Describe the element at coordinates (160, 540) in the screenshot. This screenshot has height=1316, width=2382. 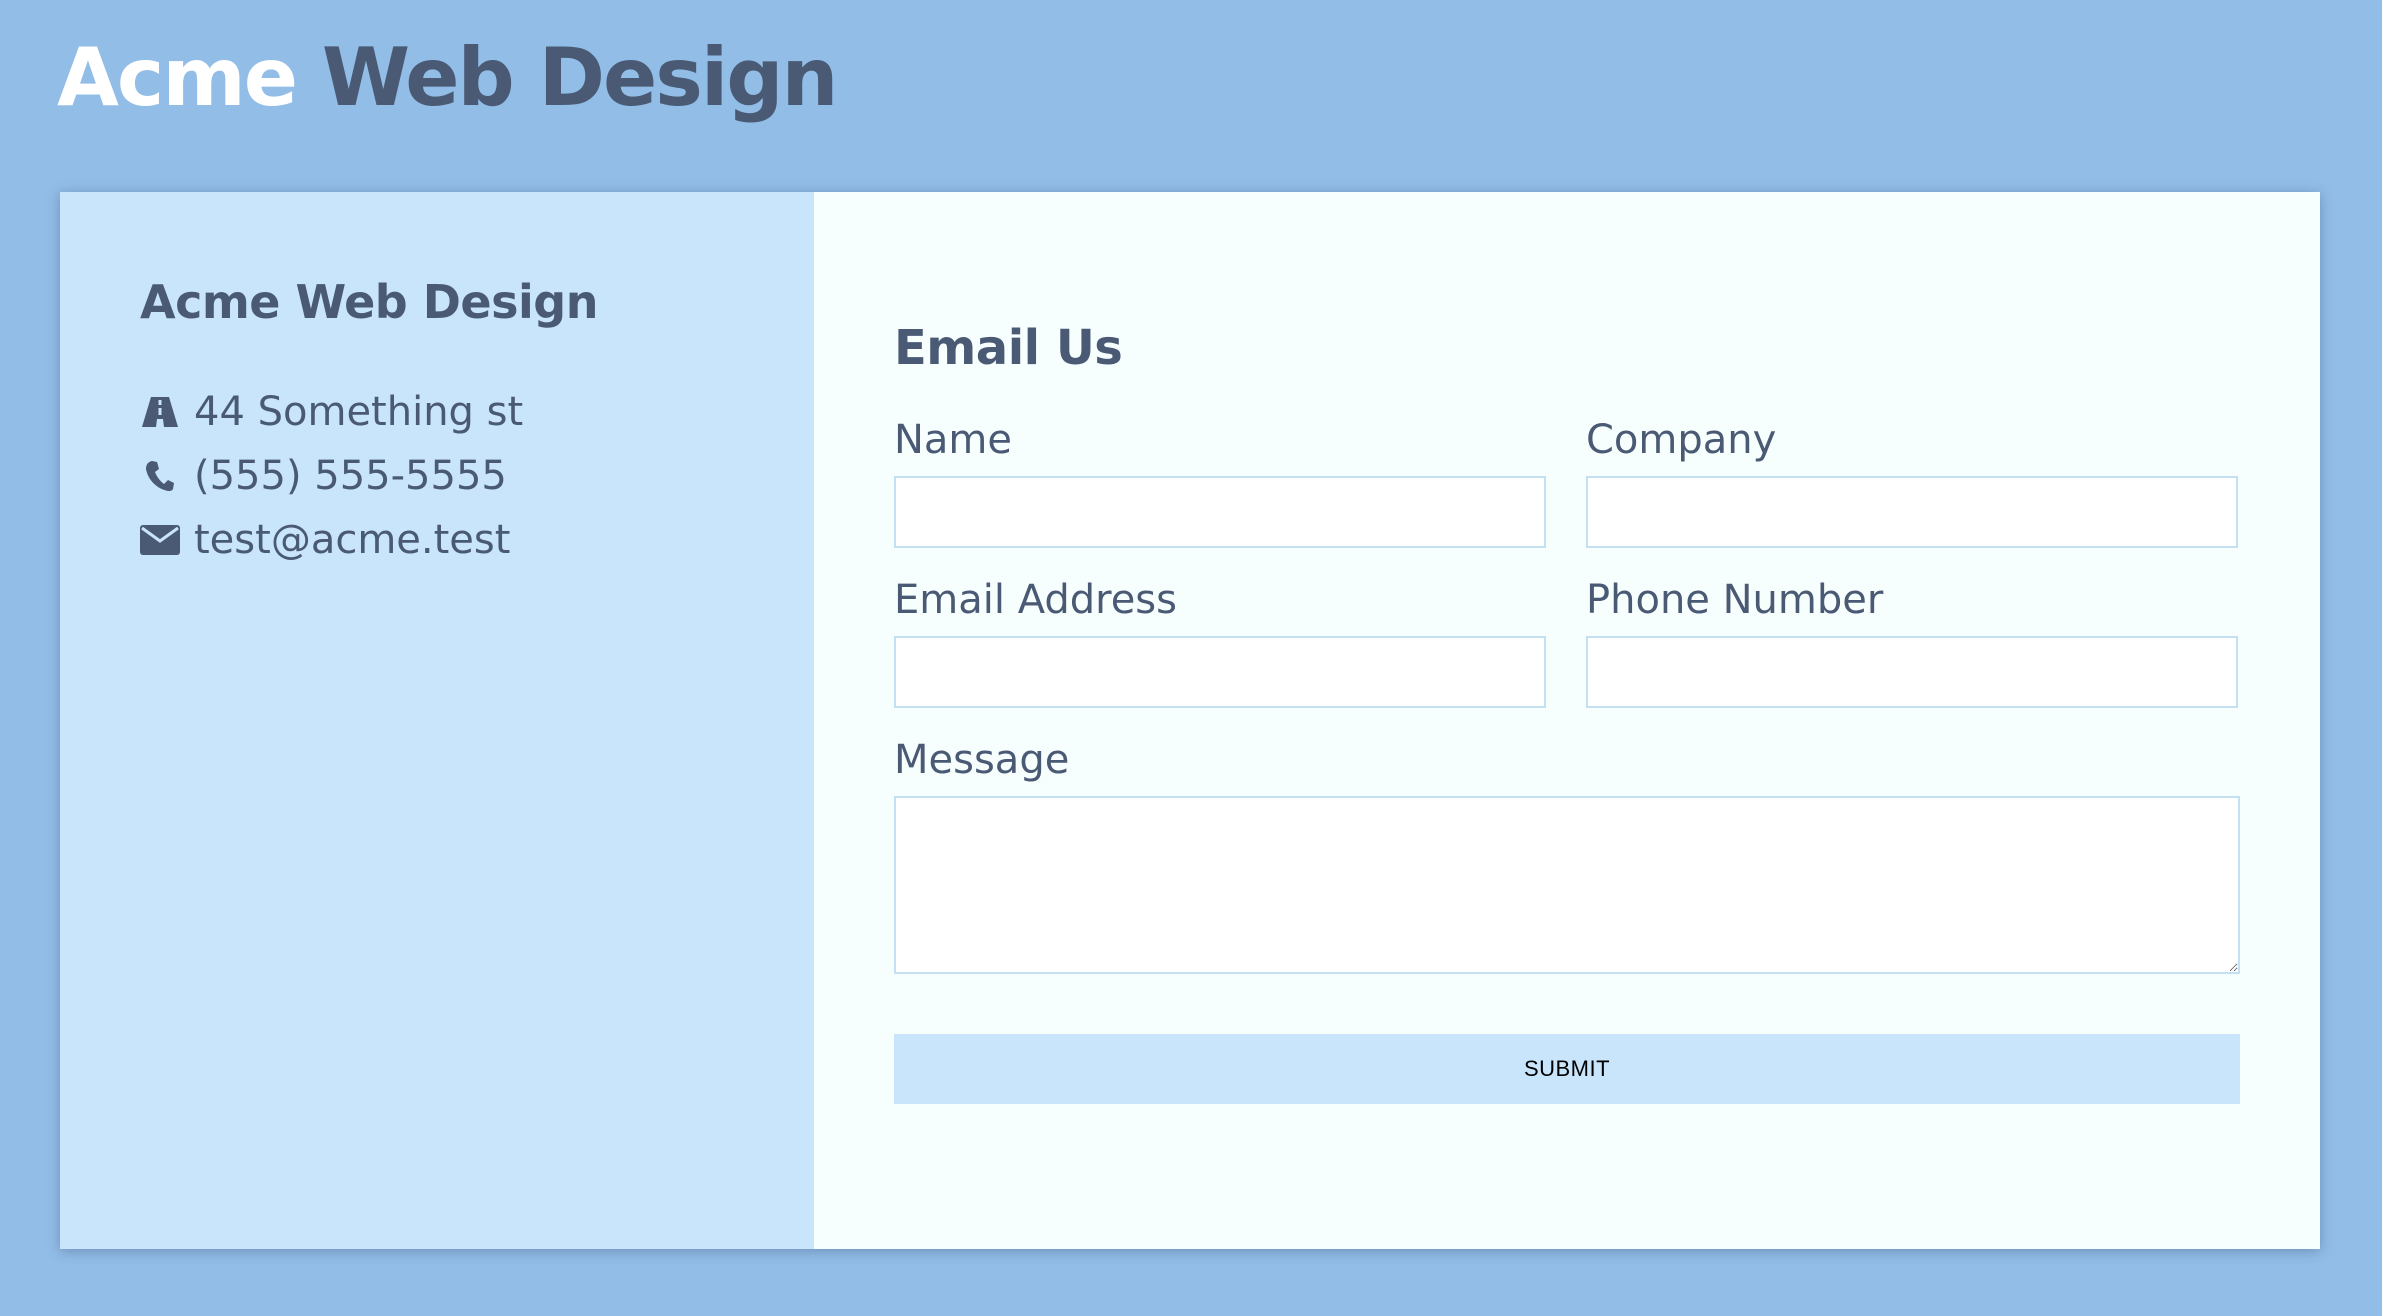
I see `envelope-icon` at that location.